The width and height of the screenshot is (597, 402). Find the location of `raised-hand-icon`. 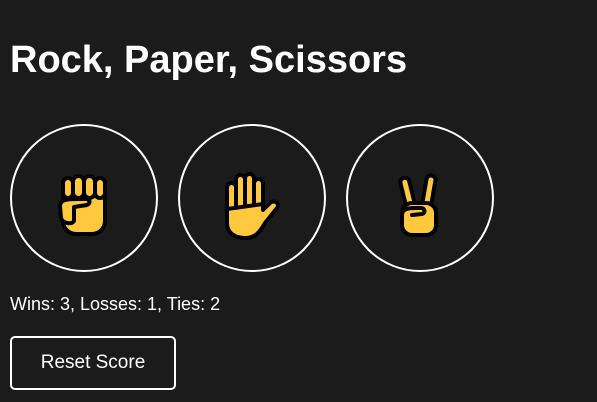

raised-hand-icon is located at coordinates (252, 206).